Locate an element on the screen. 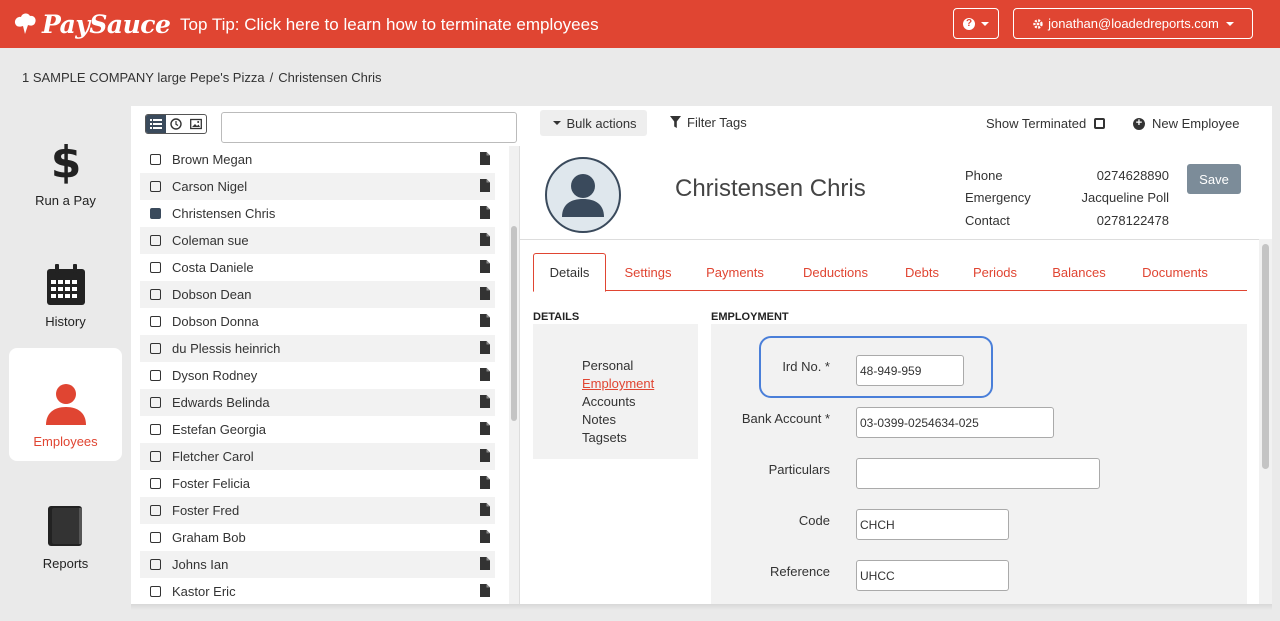 The height and width of the screenshot is (621, 1280). tab-documents: Documents is located at coordinates (1175, 272).